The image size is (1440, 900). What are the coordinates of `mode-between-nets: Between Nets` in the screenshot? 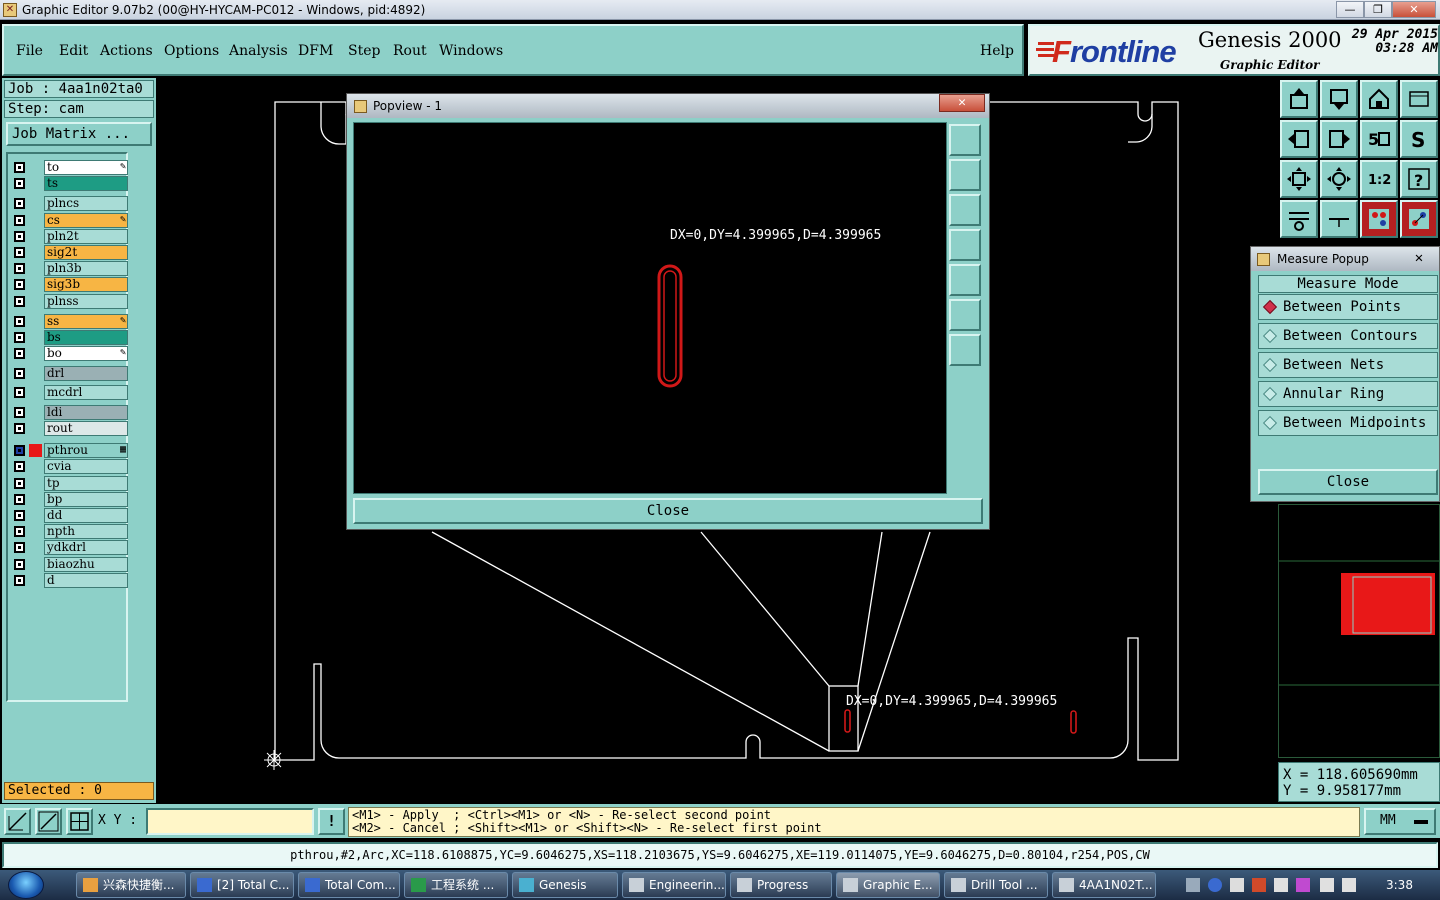 It's located at (1348, 365).